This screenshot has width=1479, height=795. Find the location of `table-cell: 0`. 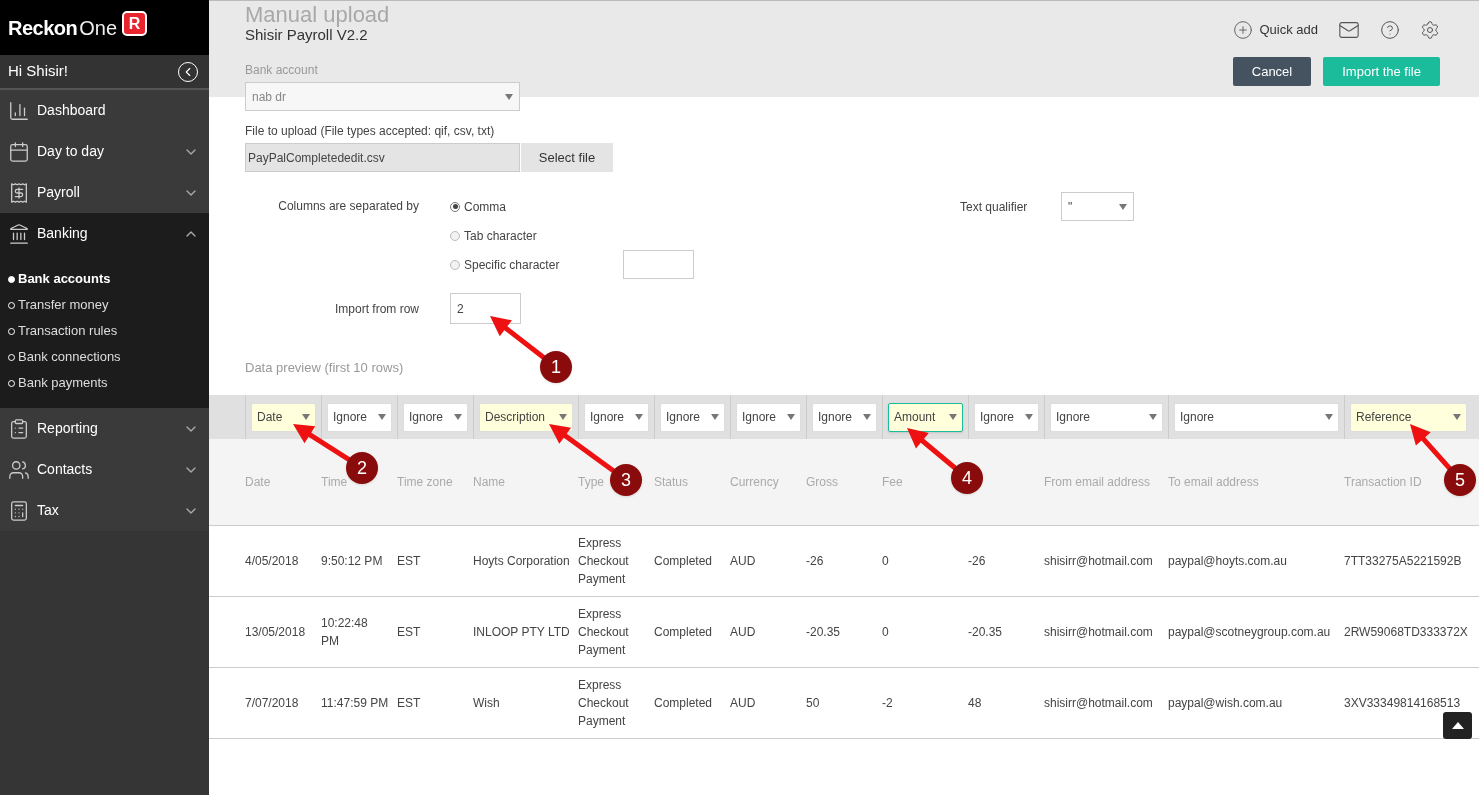

table-cell: 0 is located at coordinates (885, 561).